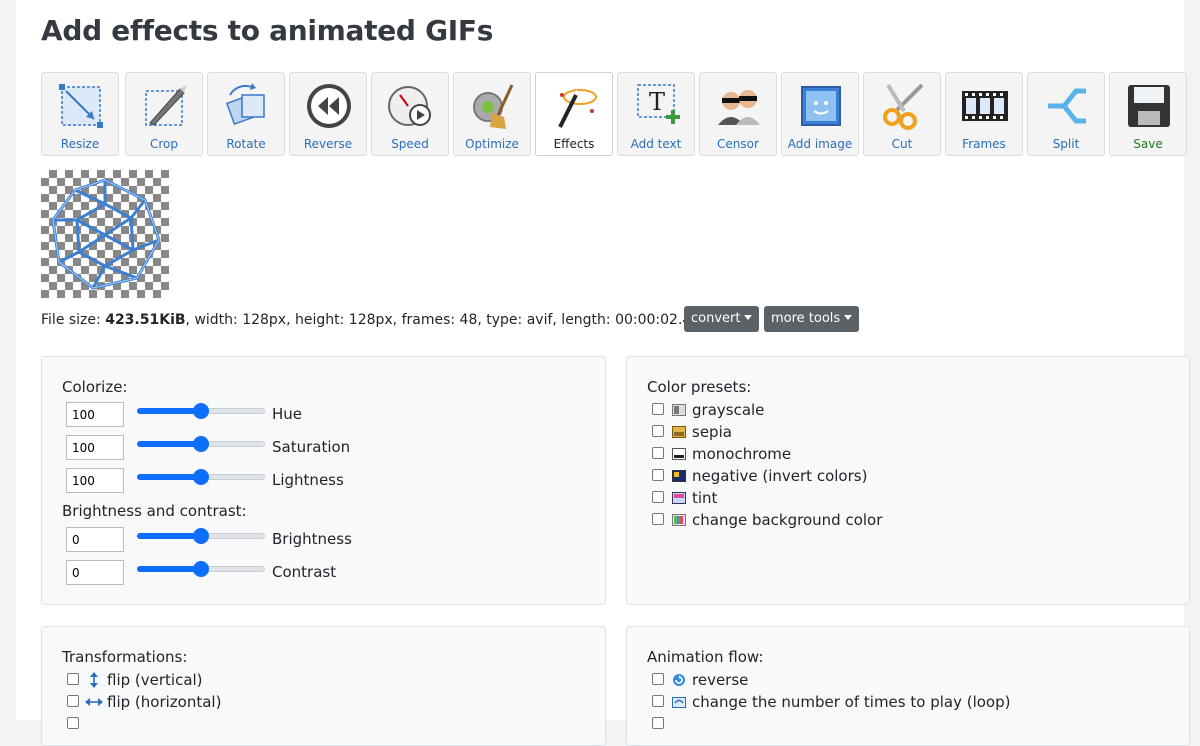 The height and width of the screenshot is (746, 1200). What do you see at coordinates (820, 144) in the screenshot?
I see `tool-label: Add image` at bounding box center [820, 144].